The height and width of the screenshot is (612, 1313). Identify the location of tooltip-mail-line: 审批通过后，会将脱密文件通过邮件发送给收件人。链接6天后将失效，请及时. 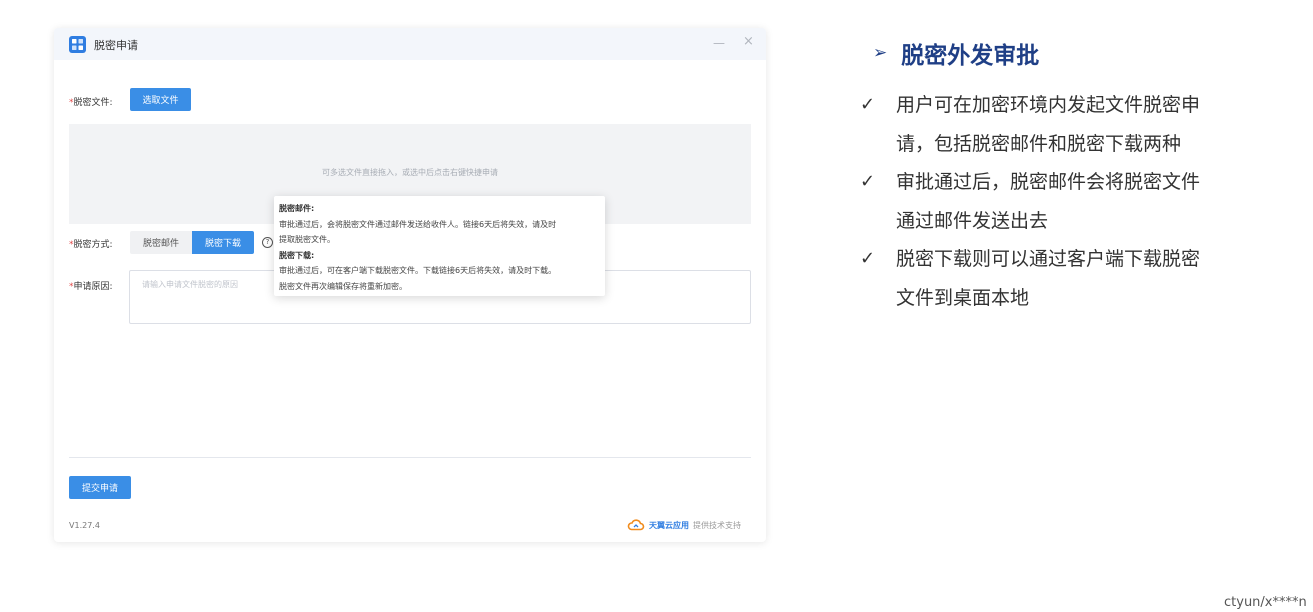
(418, 224).